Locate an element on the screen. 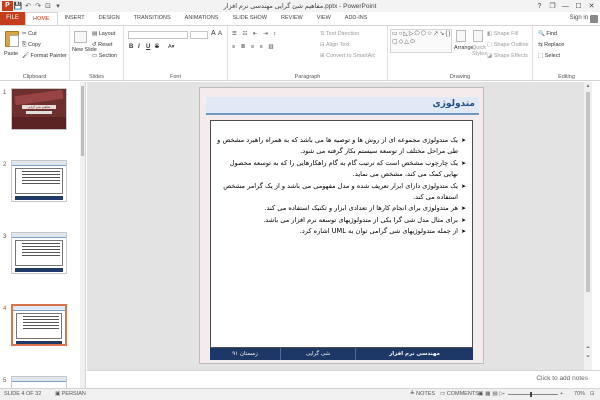  comments-toggle: ▭ COMMENTS is located at coordinates (459, 394).